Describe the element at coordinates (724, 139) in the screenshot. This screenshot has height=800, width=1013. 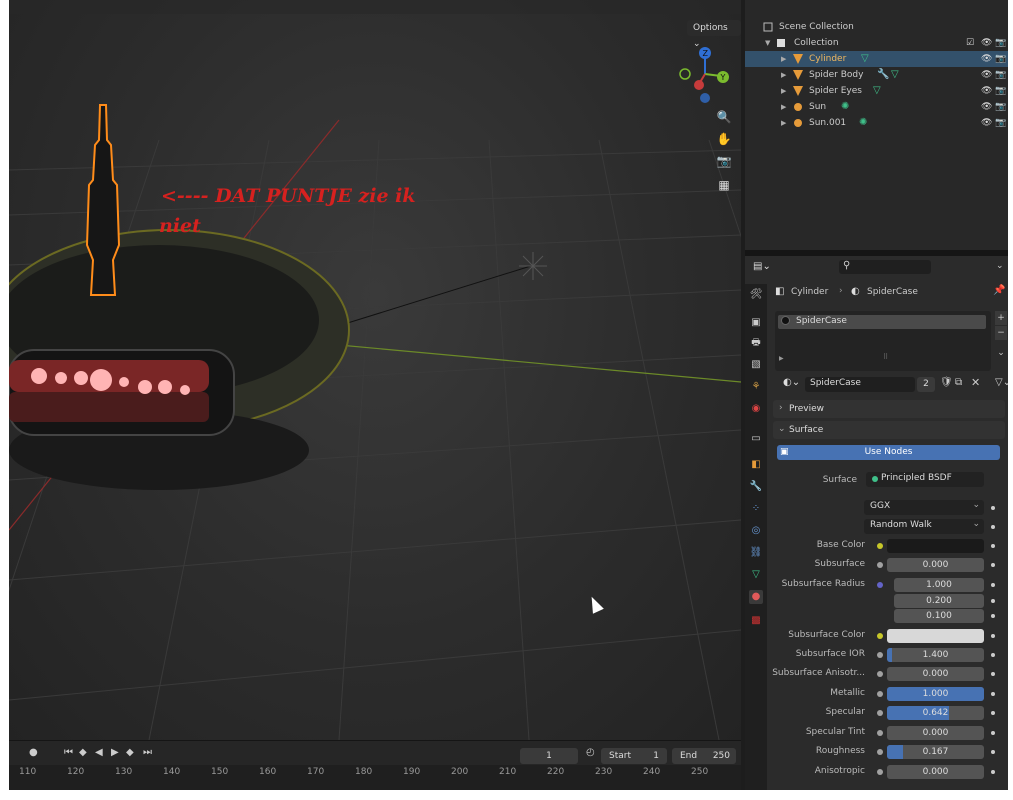
I see `pan-hand-icon: ✋` at that location.